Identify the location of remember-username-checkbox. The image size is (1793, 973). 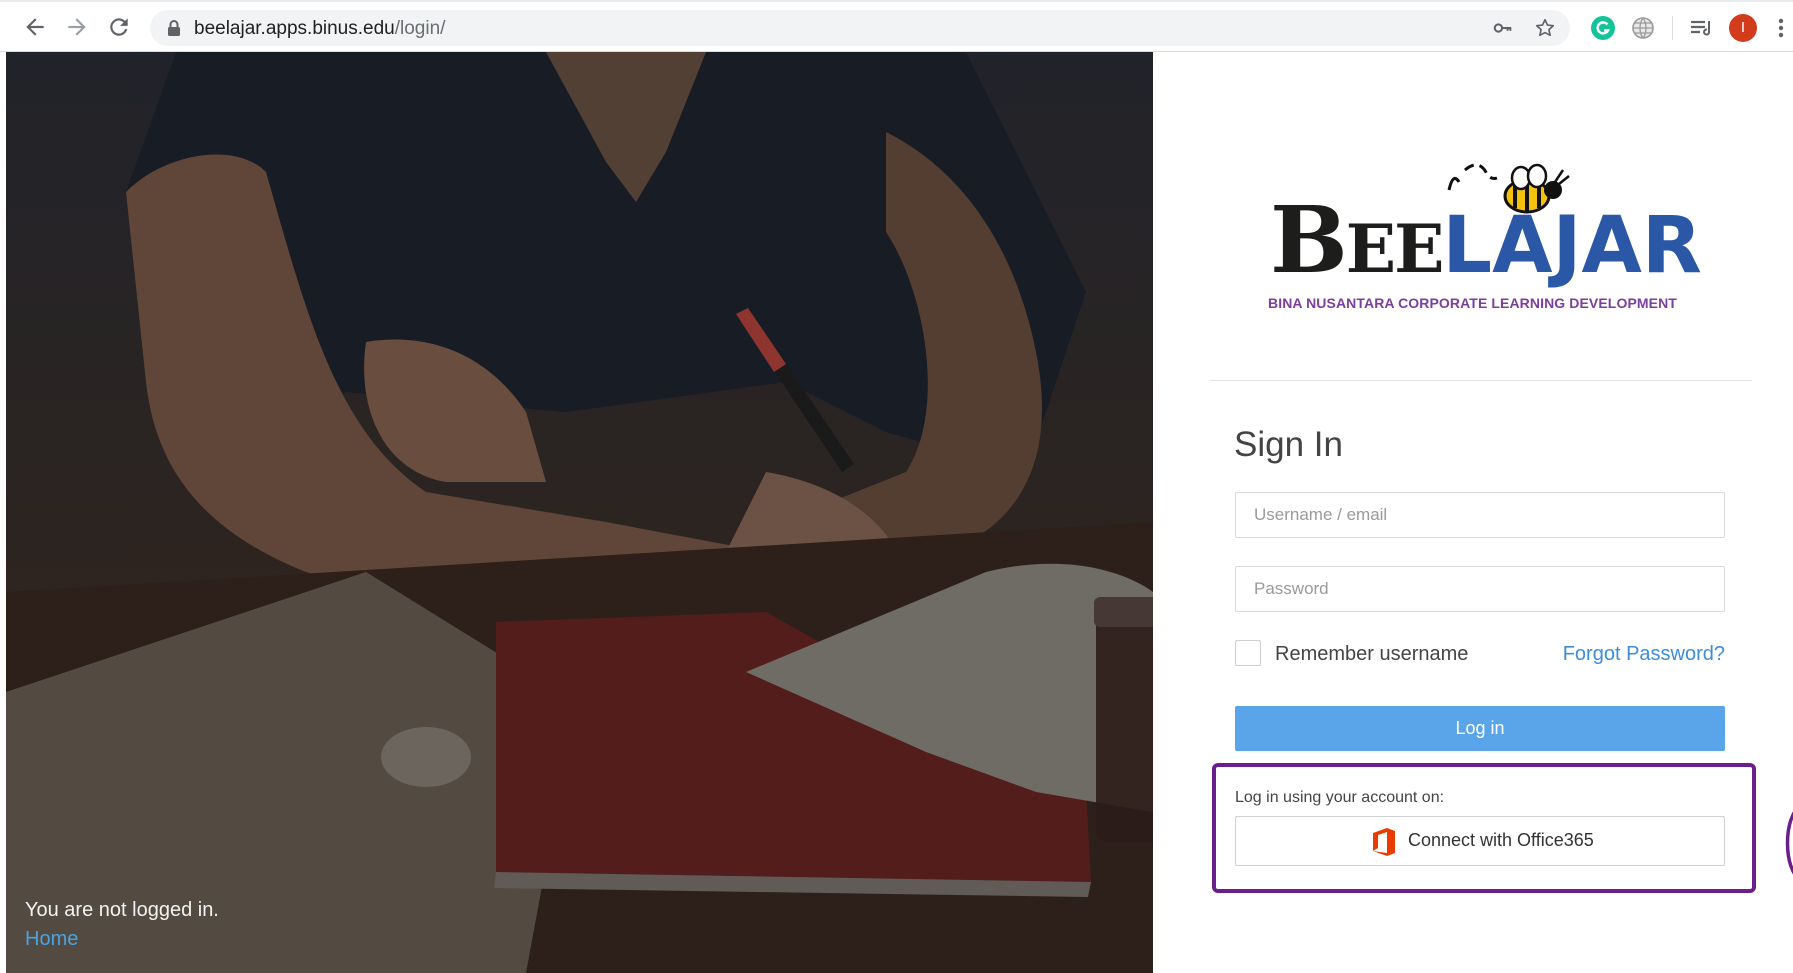
(1248, 653).